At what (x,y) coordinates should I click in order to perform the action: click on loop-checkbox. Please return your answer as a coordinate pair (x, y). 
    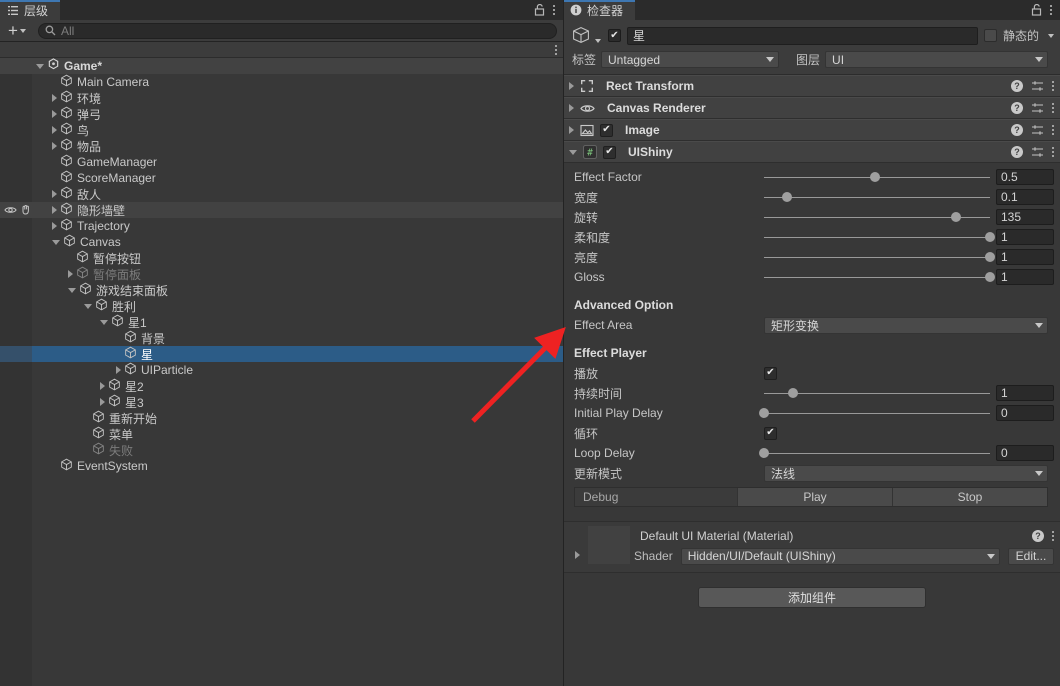
    Looking at the image, I should click on (770, 433).